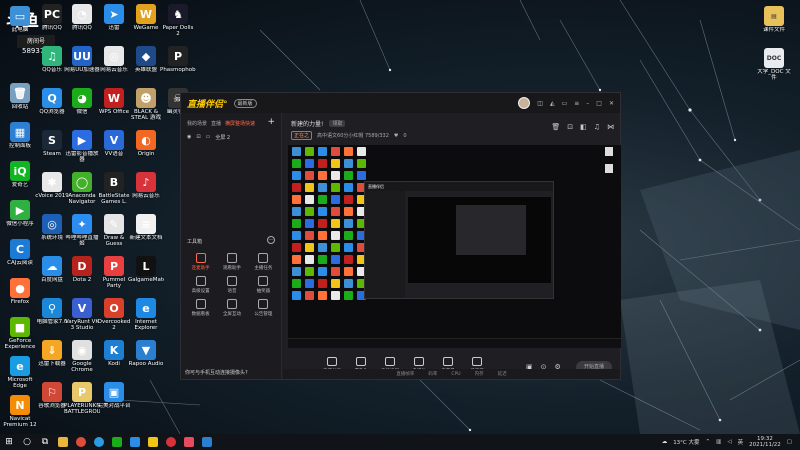 The height and width of the screenshot is (450, 800). I want to click on tab-live: 直播, so click(216, 123).